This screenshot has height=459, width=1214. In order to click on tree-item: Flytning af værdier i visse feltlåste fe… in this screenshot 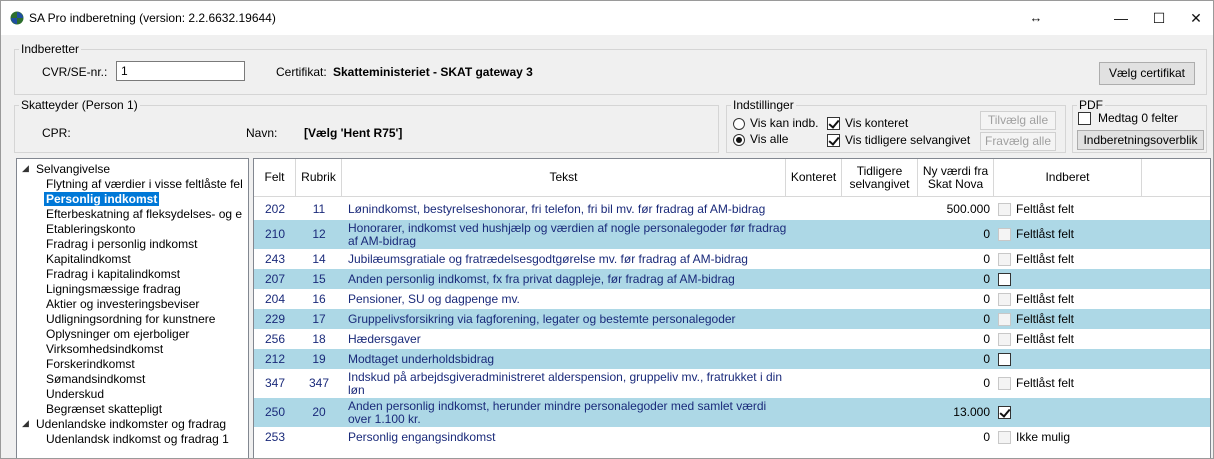, I will do `click(144, 184)`.